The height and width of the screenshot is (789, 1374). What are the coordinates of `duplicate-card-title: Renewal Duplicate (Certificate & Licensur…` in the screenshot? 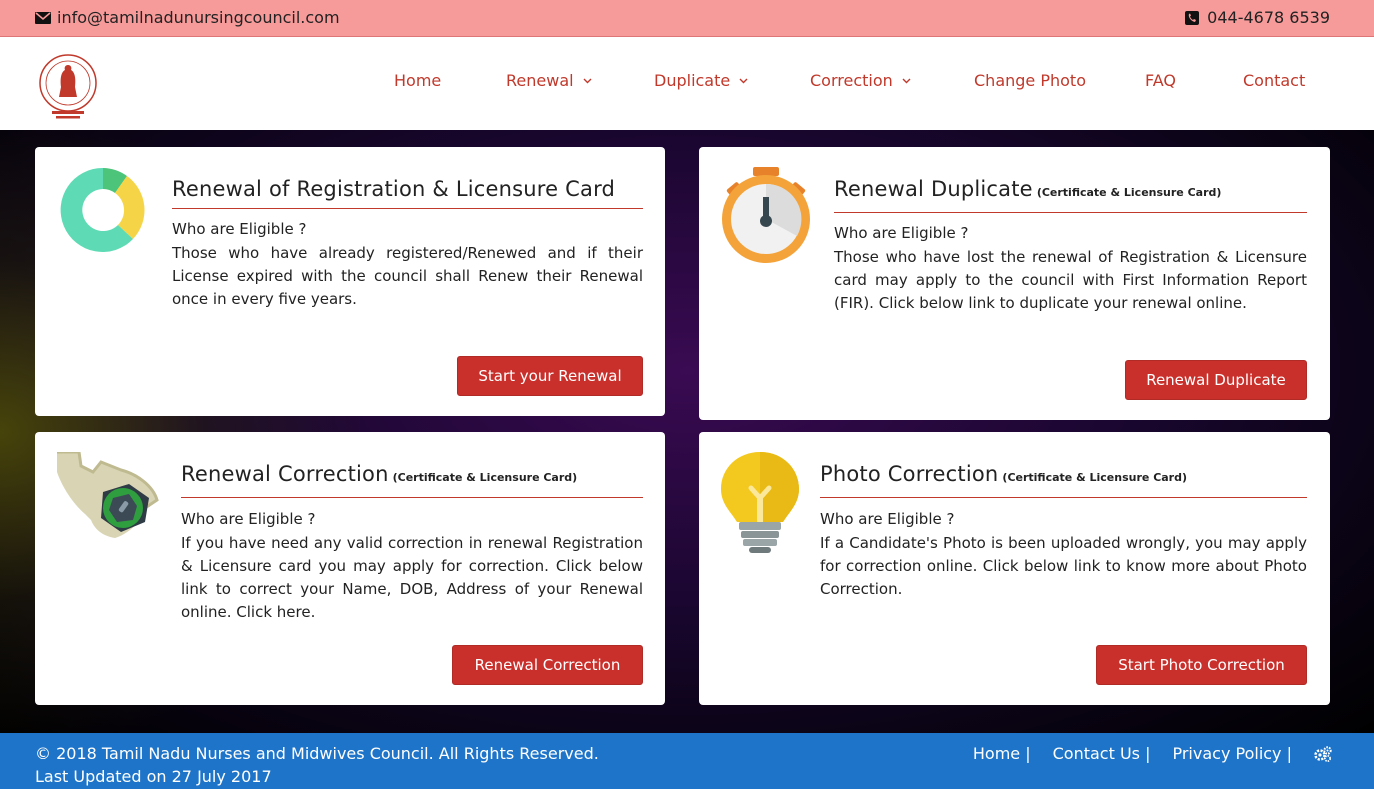 It's located at (1027, 189).